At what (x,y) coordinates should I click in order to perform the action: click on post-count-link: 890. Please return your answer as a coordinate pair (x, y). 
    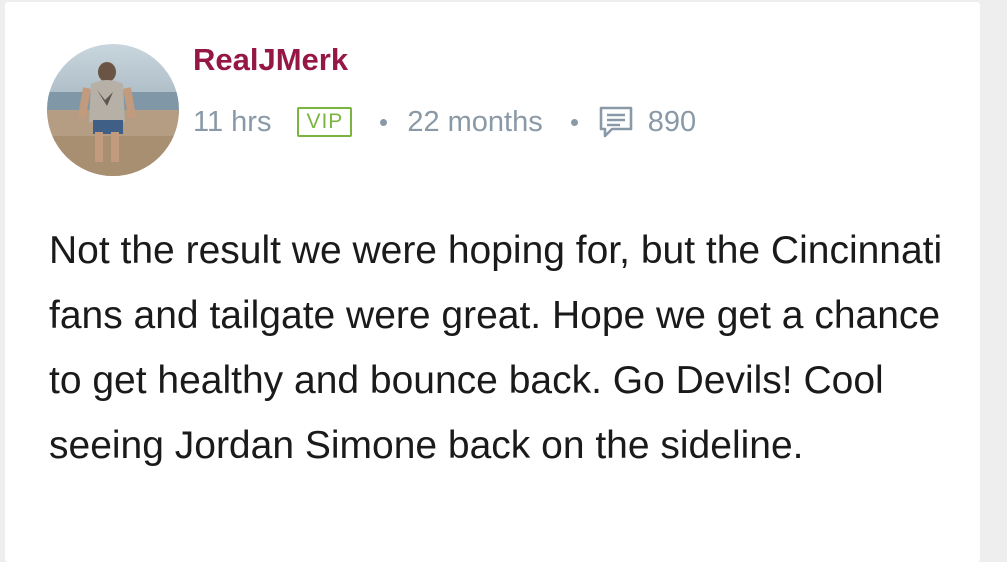
    Looking at the image, I should click on (647, 122).